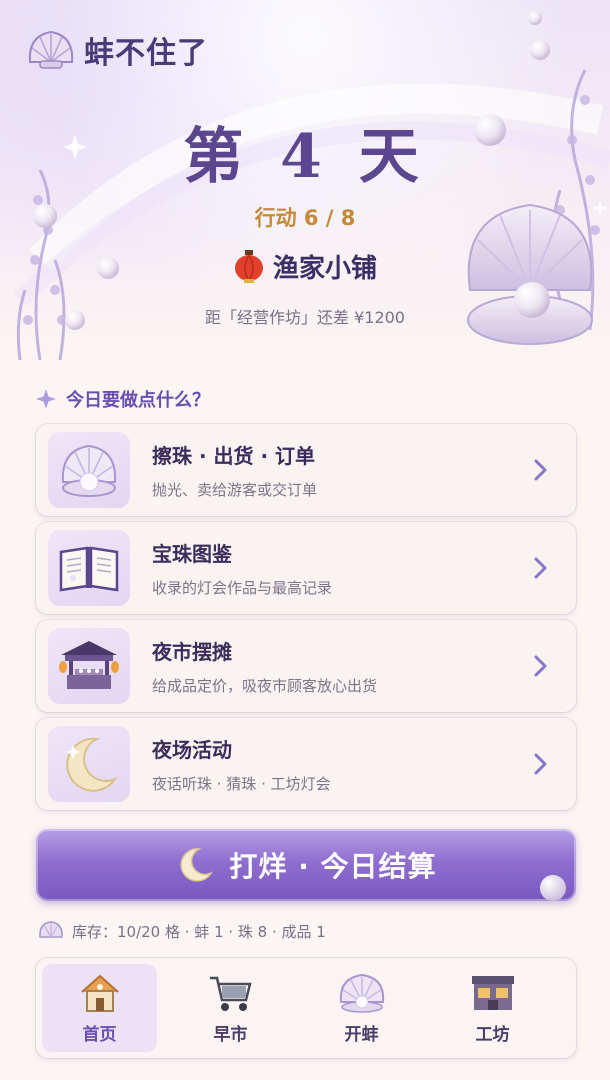  Describe the element at coordinates (305, 317) in the screenshot. I see `goal-text: 距「经营作坊」还差 ¥1200` at that location.